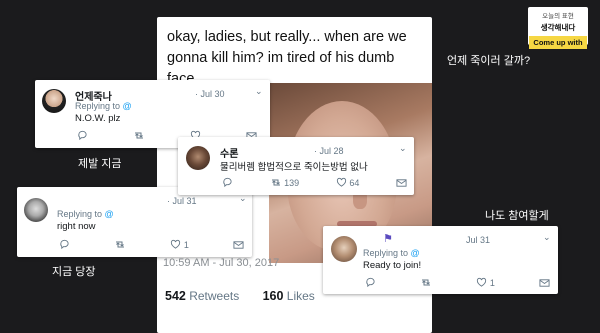 The height and width of the screenshot is (333, 600). Describe the element at coordinates (273, 296) in the screenshot. I see `likes-count: 160` at that location.